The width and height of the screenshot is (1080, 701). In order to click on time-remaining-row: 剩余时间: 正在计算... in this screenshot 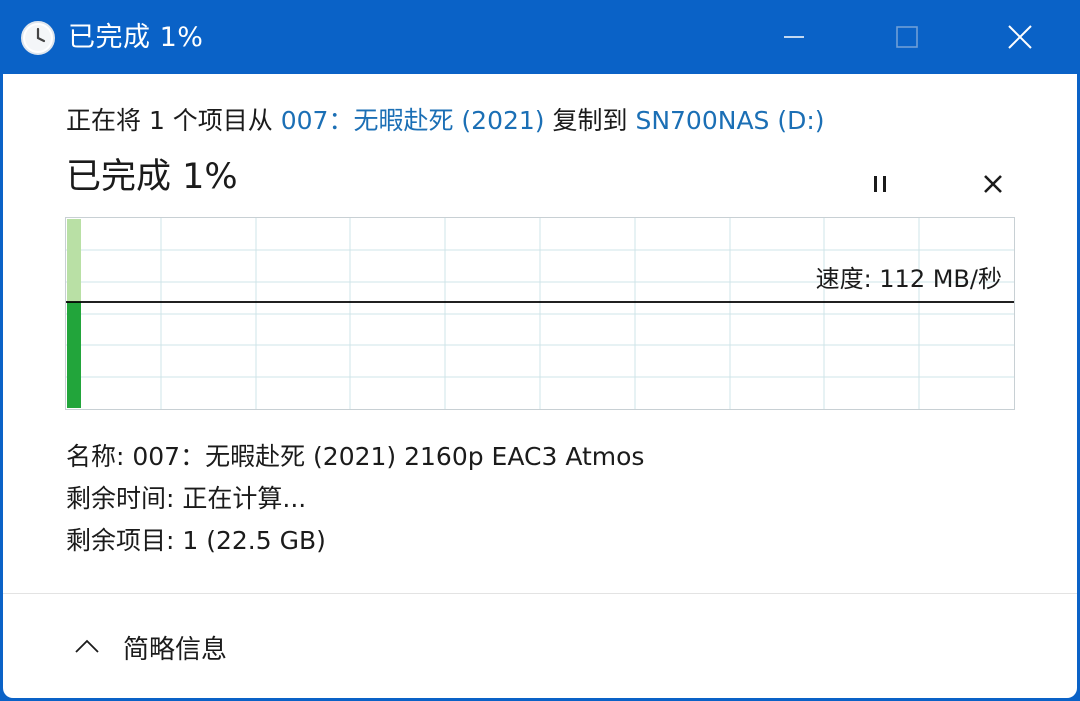, I will do `click(186, 499)`.